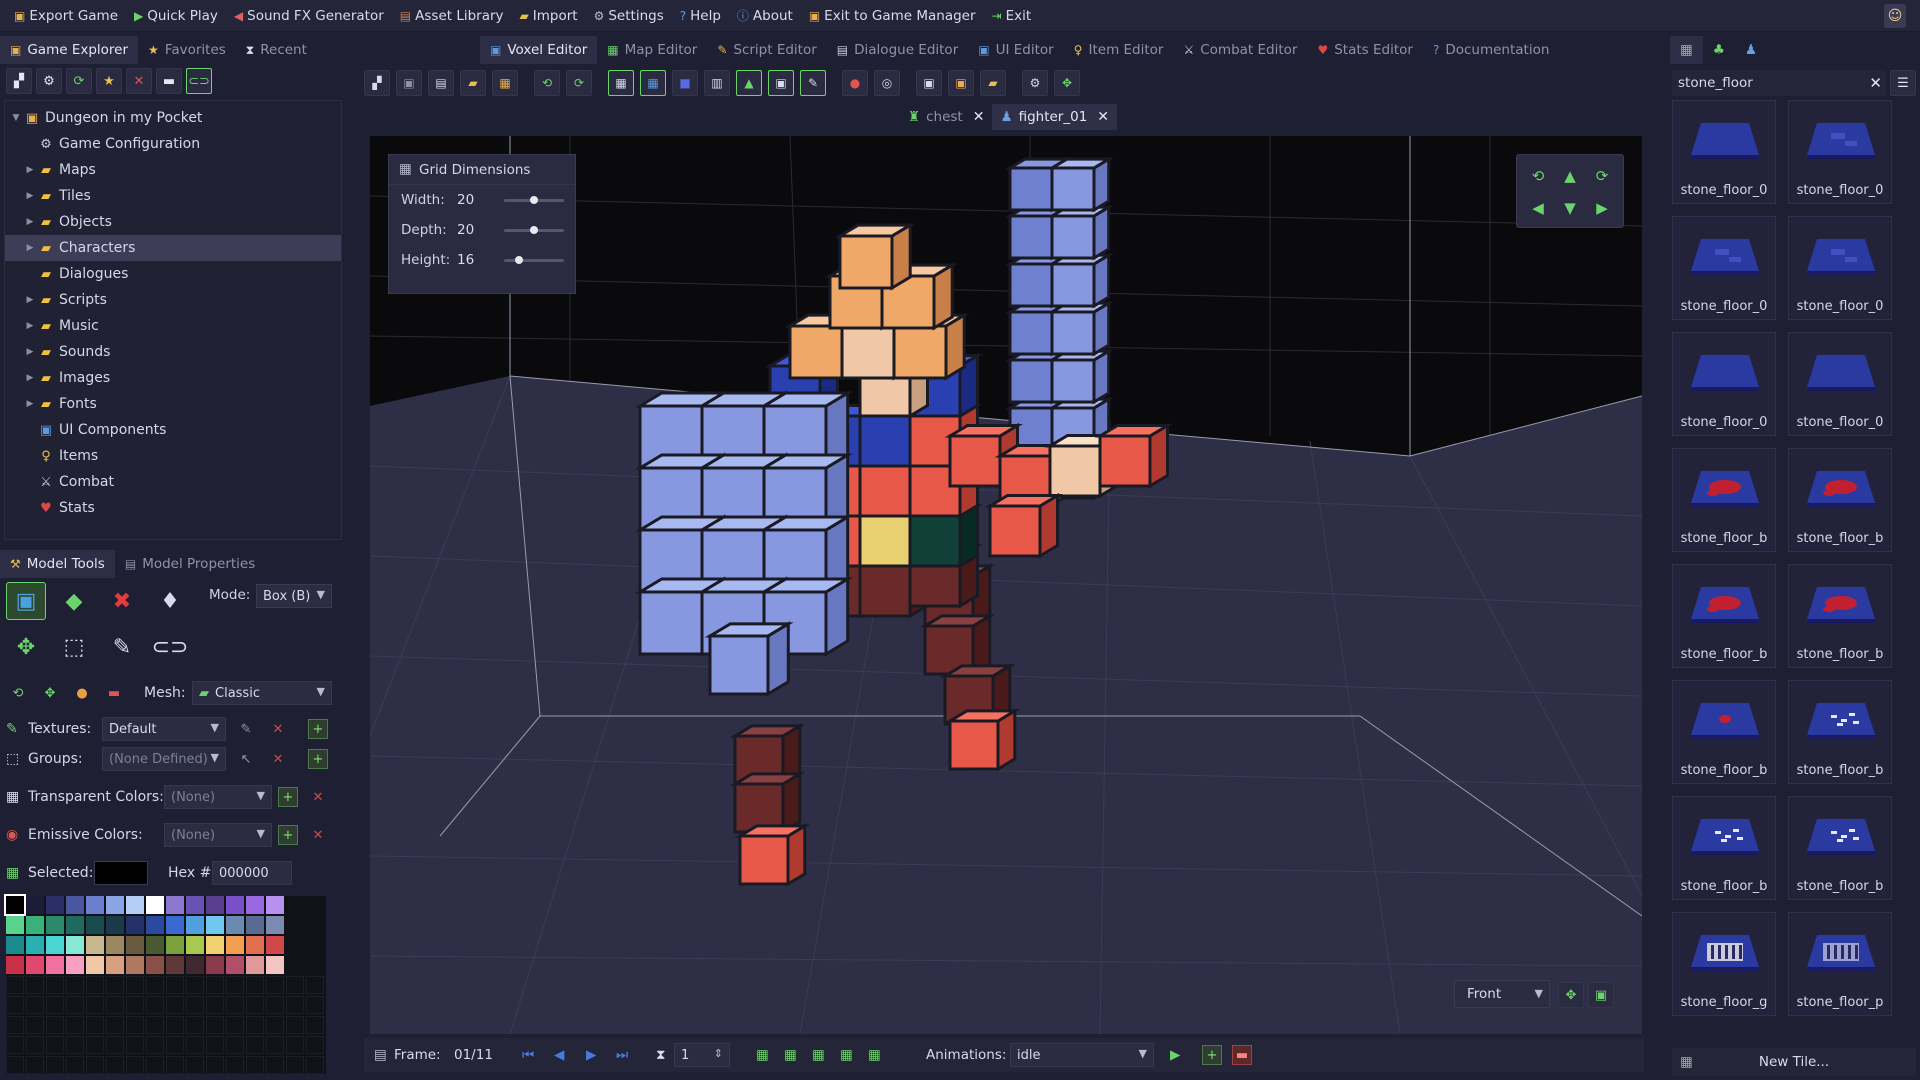  Describe the element at coordinates (57, 564) in the screenshot. I see `tab-model-tools: ⚒ Model Tools` at that location.